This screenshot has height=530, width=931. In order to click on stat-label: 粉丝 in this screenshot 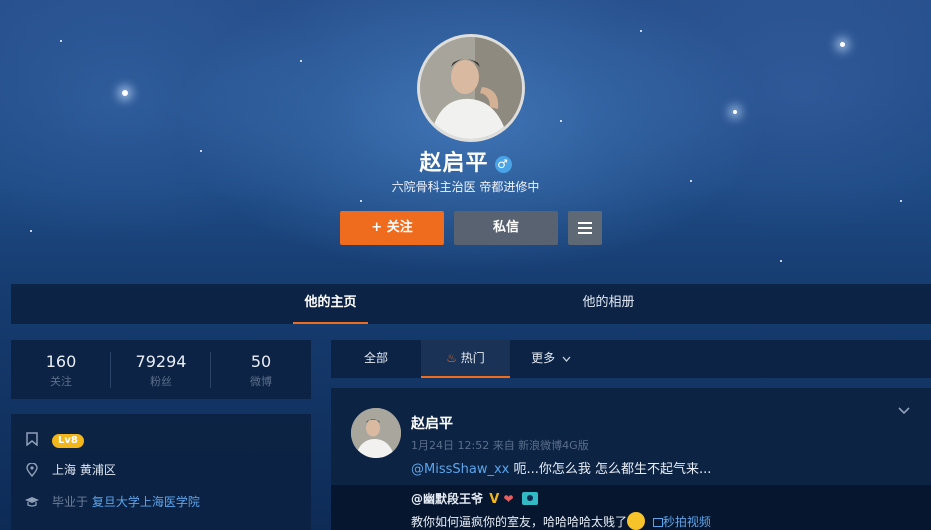, I will do `click(161, 381)`.